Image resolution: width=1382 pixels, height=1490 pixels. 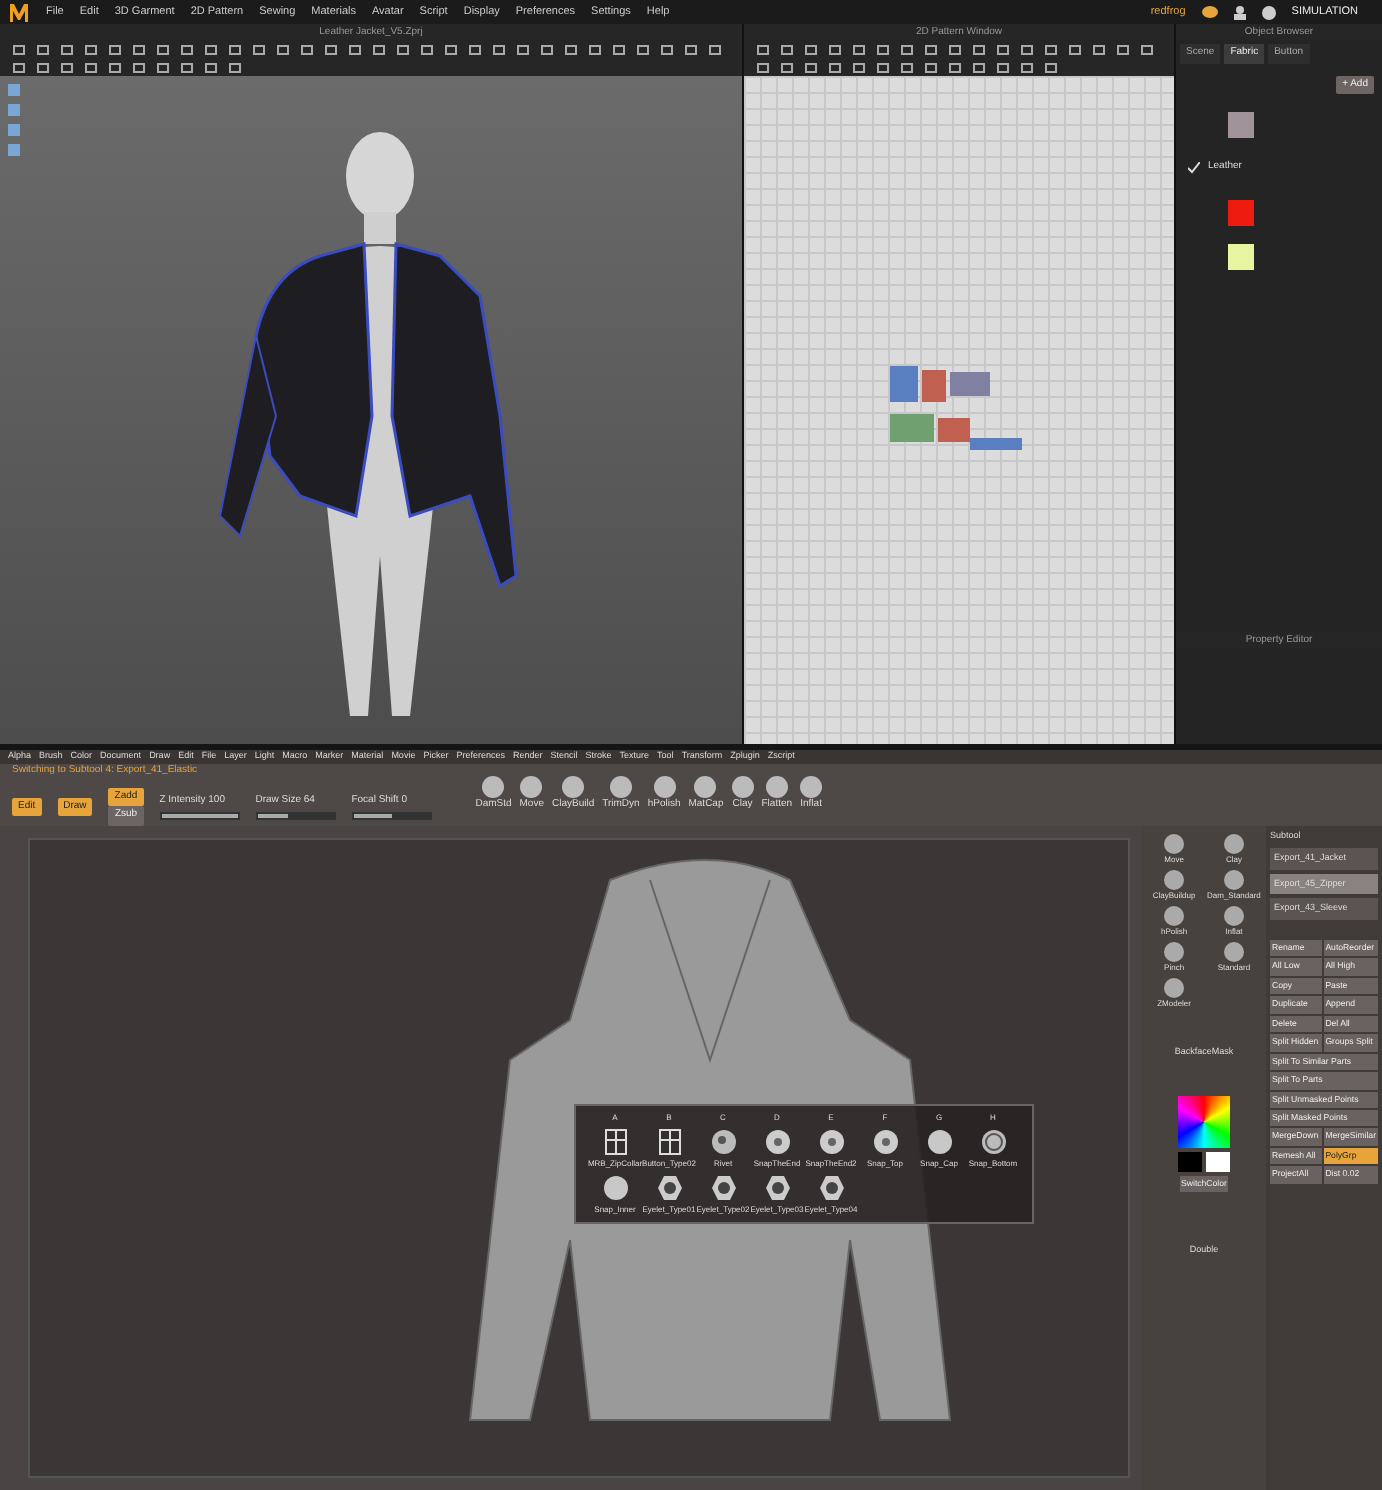 What do you see at coordinates (1239, 12) in the screenshot?
I see `user-icon` at bounding box center [1239, 12].